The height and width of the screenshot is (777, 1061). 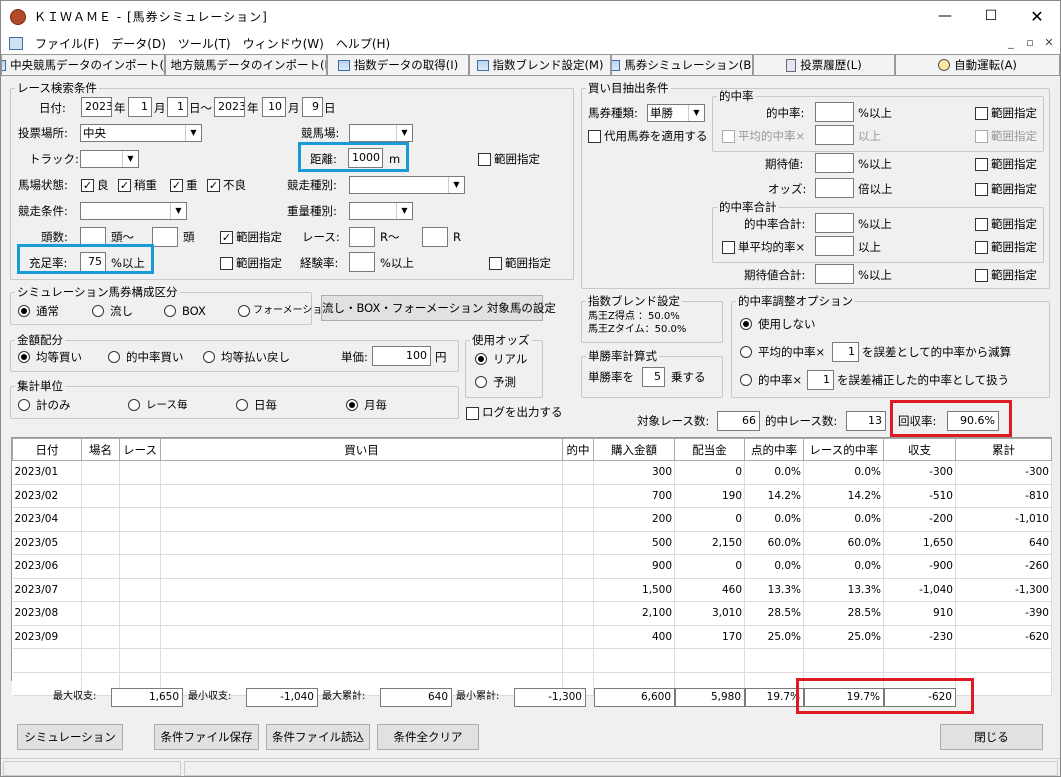 What do you see at coordinates (100, 449) in the screenshot?
I see `column-header: 場名` at bounding box center [100, 449].